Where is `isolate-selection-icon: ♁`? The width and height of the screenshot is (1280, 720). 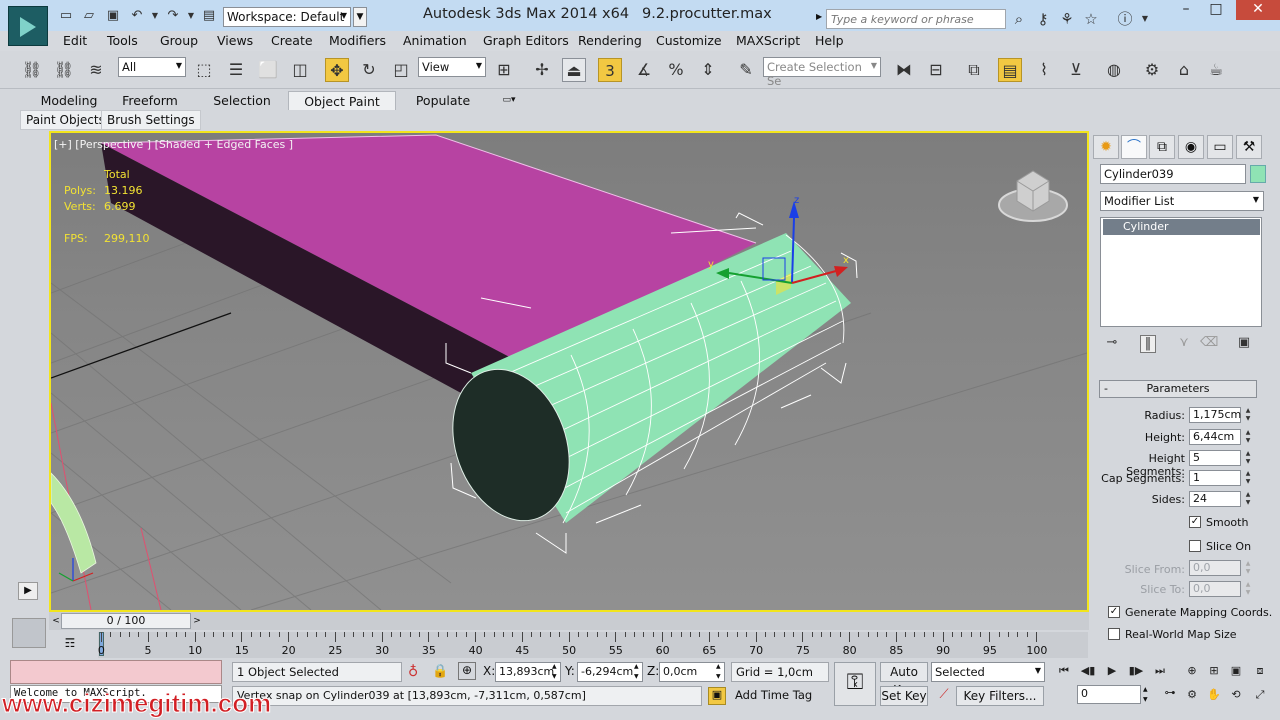
isolate-selection-icon: ♁ is located at coordinates (413, 672).